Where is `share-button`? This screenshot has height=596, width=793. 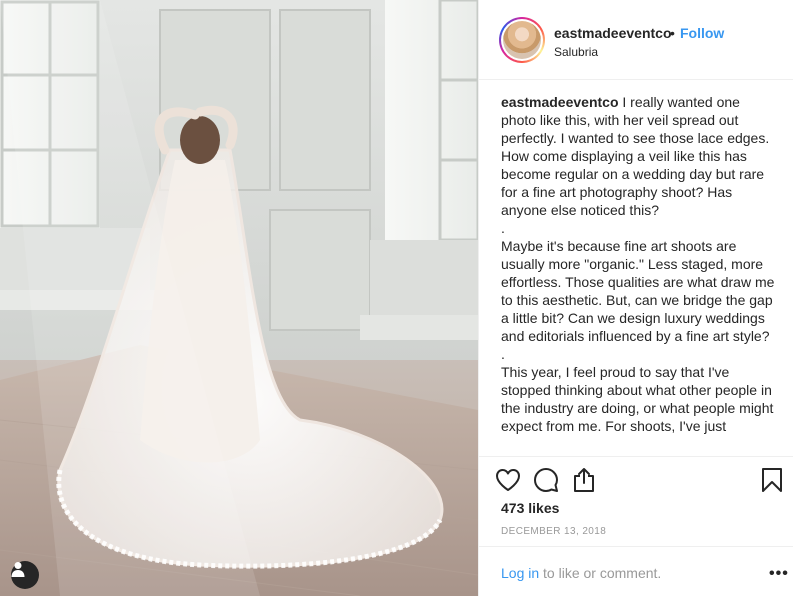 share-button is located at coordinates (584, 480).